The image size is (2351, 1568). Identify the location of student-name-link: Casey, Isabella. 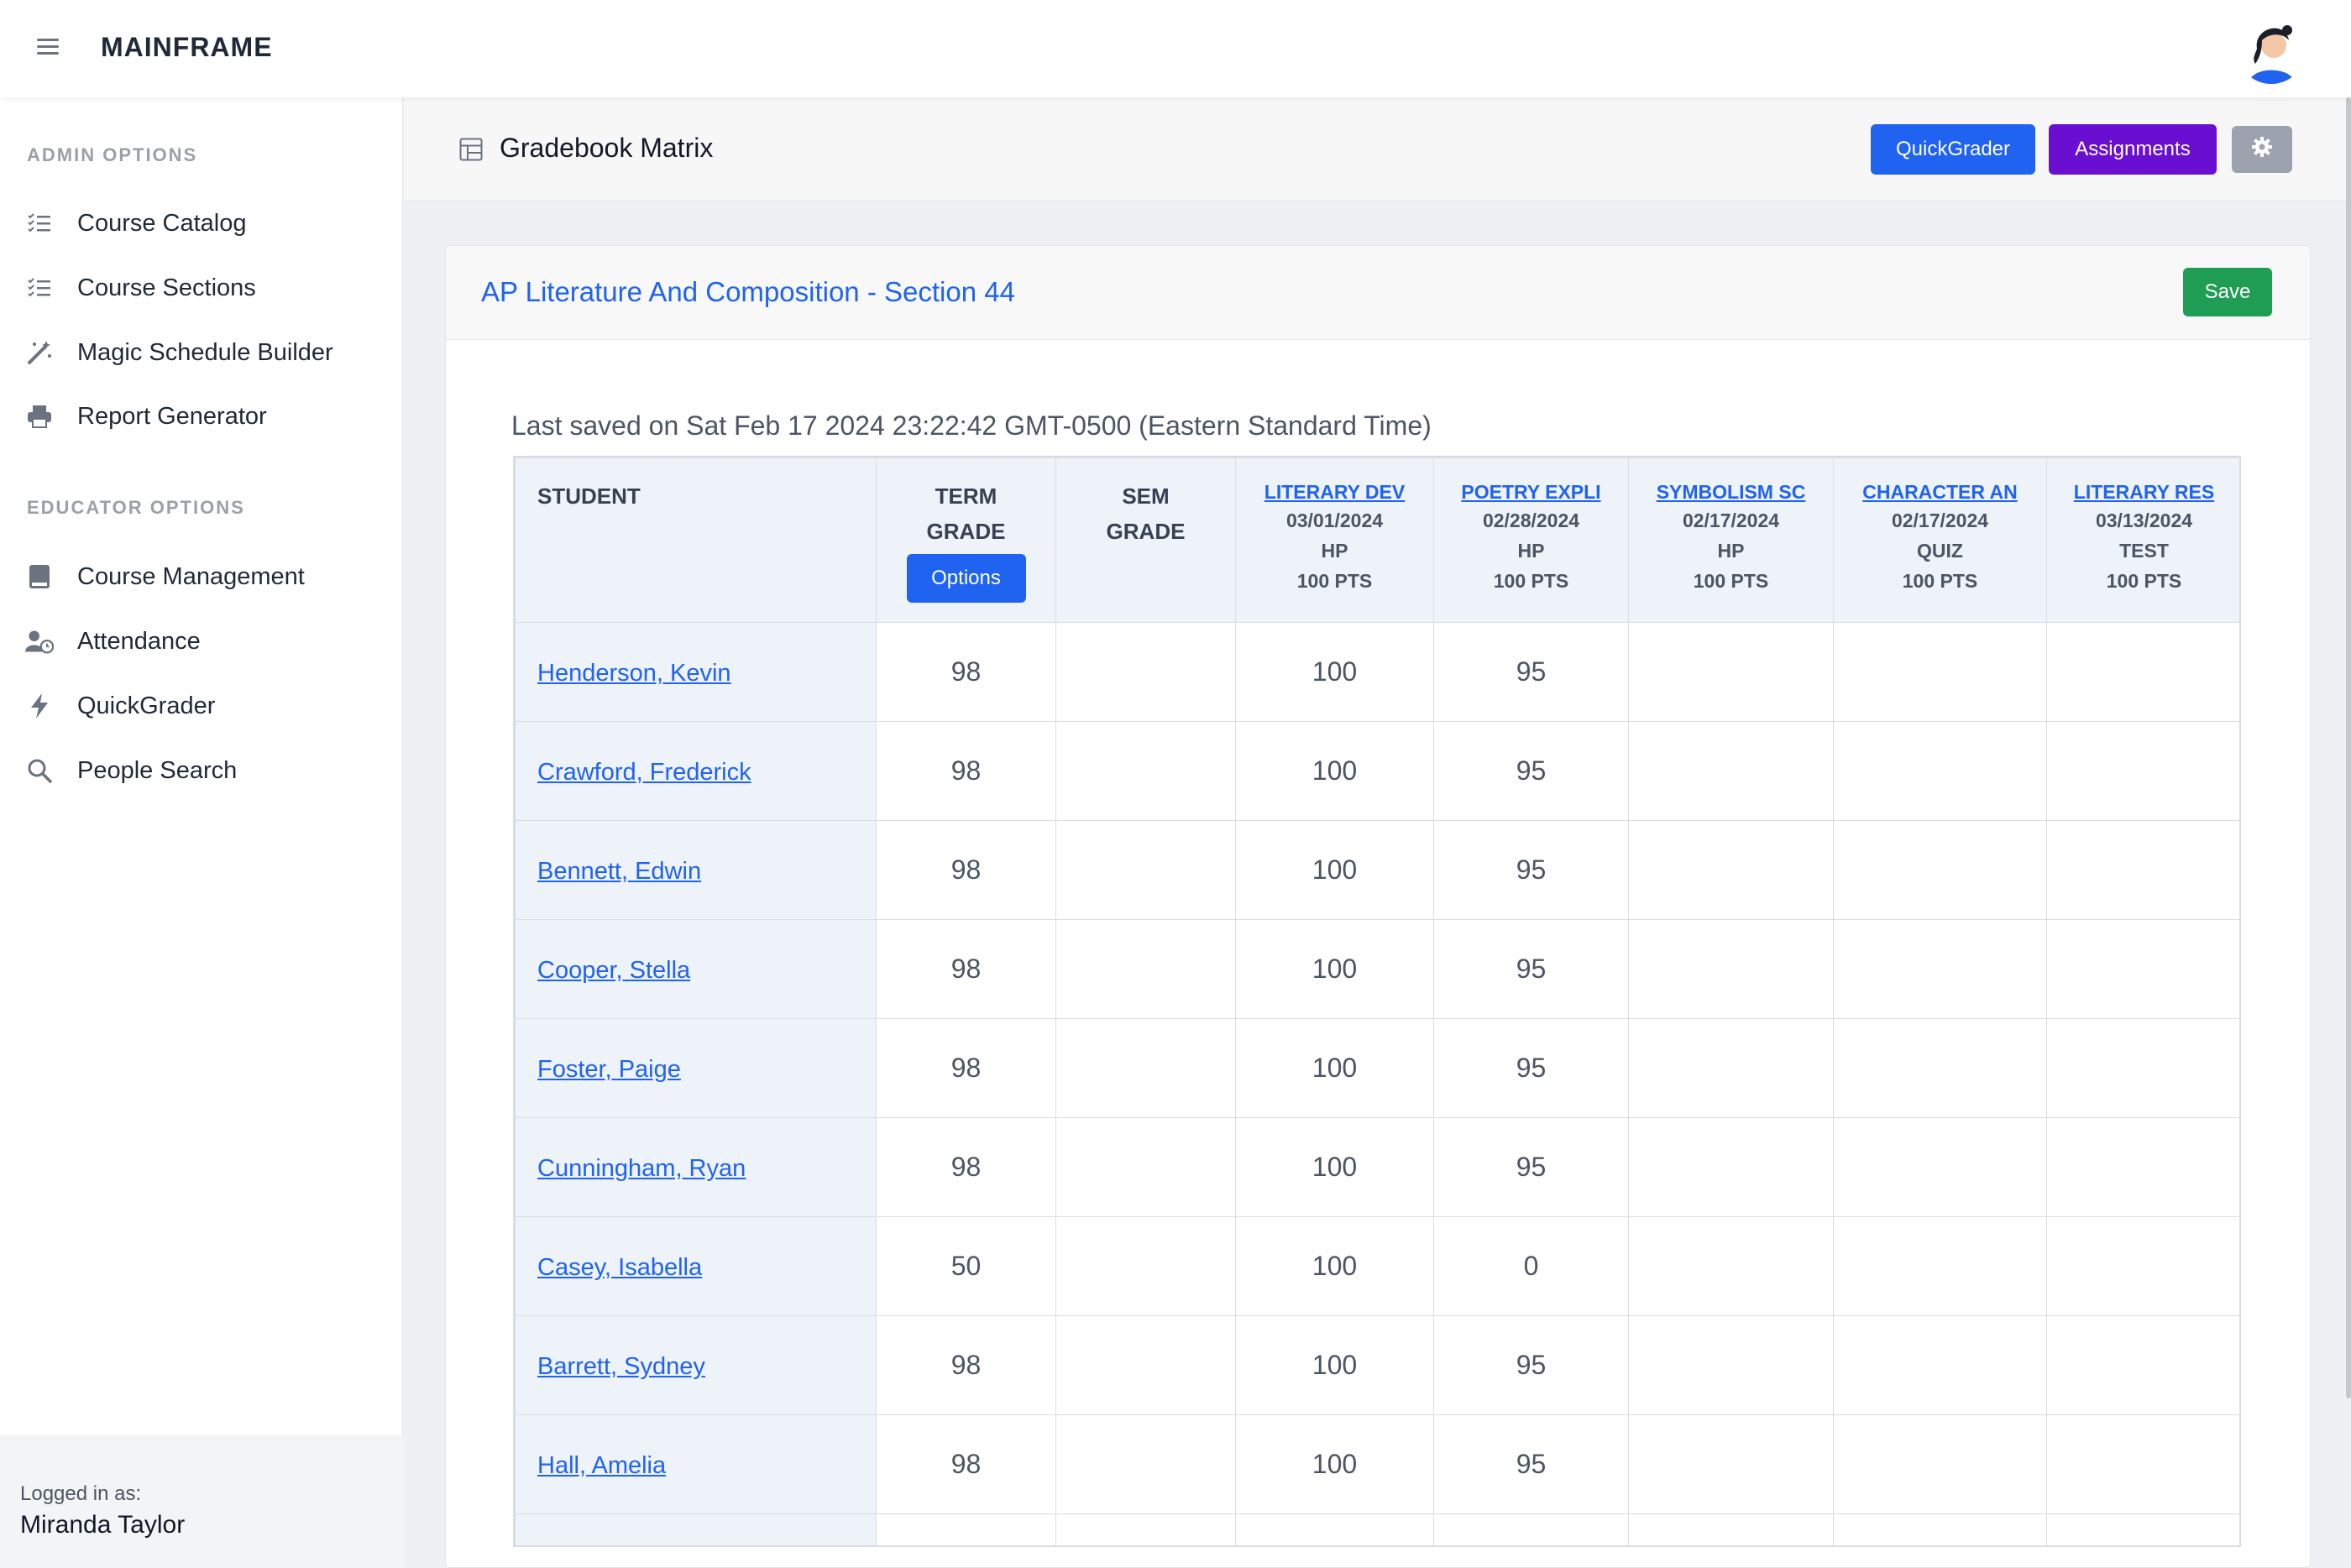
(619, 1267).